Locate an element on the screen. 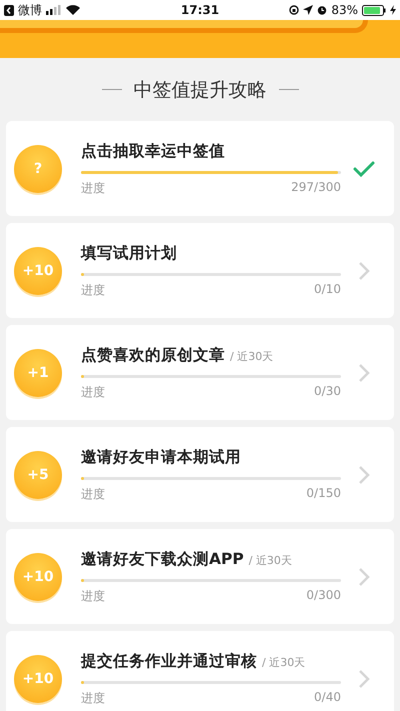 The image size is (400, 711). task-card: +10 提交任务作业并通过审核 / 近30天 进度 0/40 is located at coordinates (200, 671).